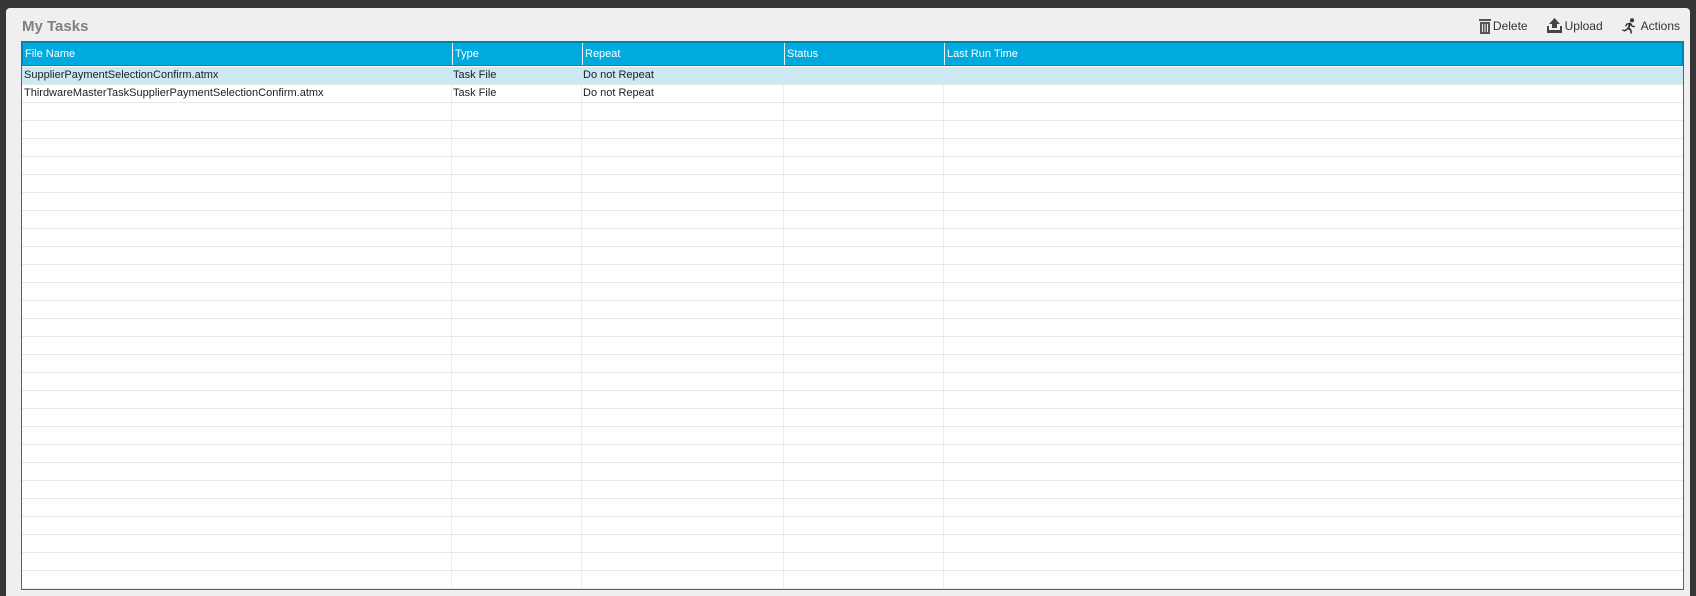  I want to click on running-man-icon, so click(1630, 26).